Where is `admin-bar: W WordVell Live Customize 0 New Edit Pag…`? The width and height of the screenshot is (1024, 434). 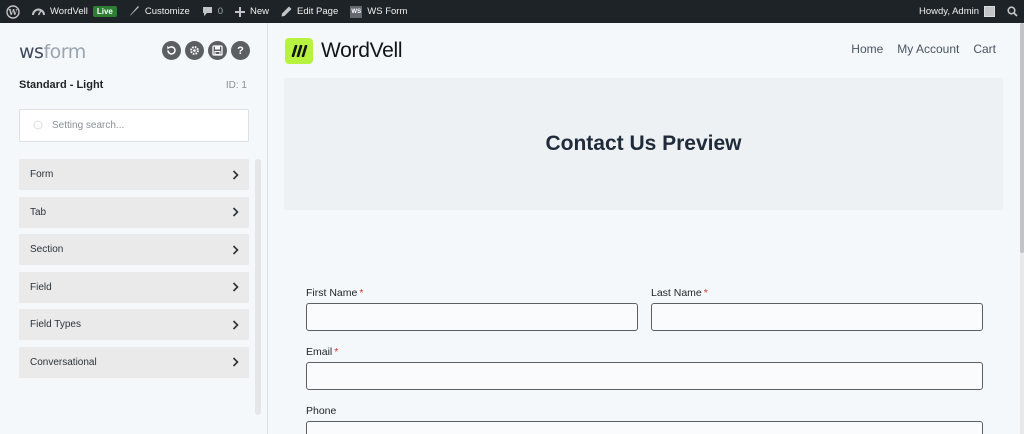 admin-bar: W WordVell Live Customize 0 New Edit Pag… is located at coordinates (512, 11).